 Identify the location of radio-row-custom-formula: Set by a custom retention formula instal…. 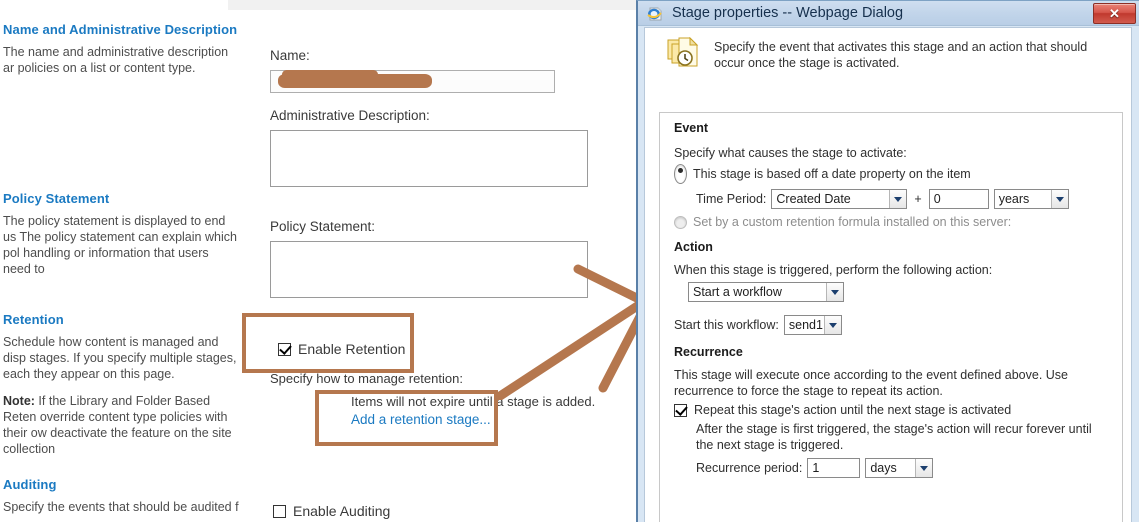
(891, 222).